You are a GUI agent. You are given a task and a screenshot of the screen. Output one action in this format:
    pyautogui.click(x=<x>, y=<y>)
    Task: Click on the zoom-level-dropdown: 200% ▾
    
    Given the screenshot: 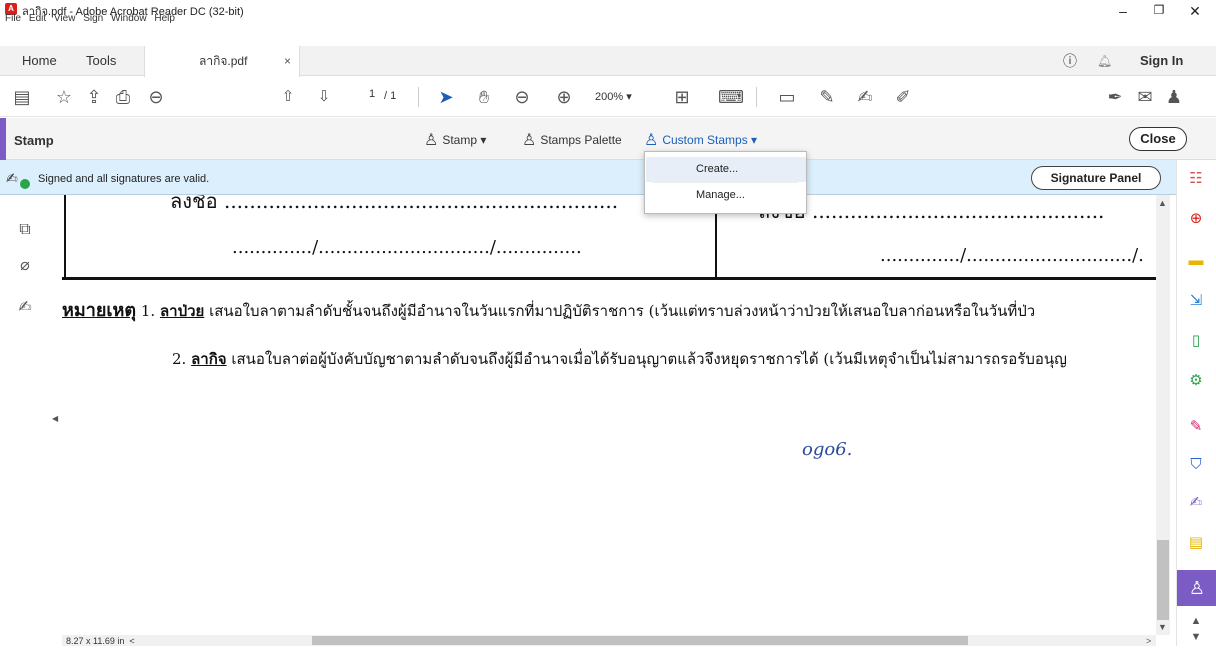 What is the action you would take?
    pyautogui.click(x=613, y=96)
    